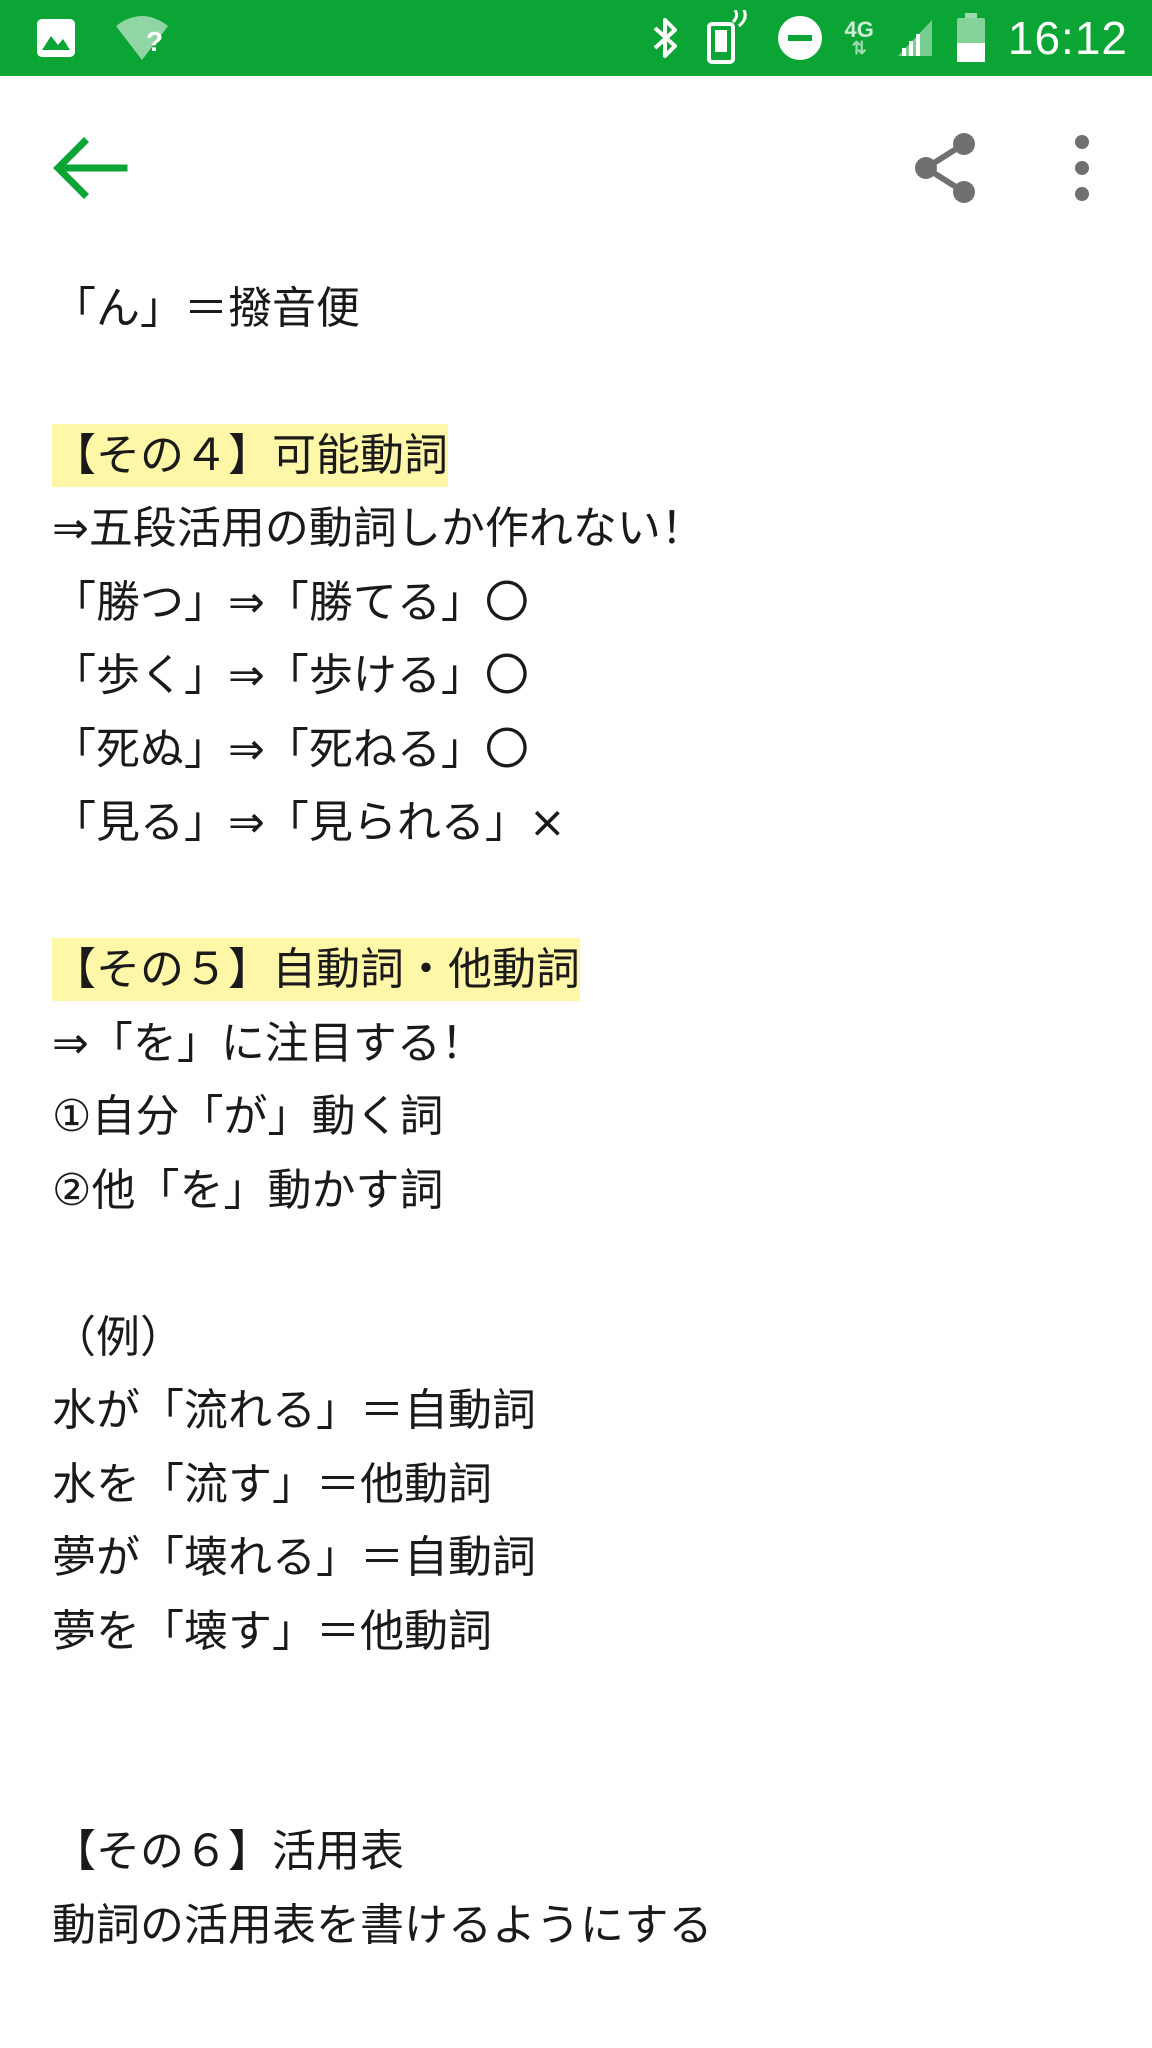  I want to click on phone-vibrate-icon, so click(726, 37).